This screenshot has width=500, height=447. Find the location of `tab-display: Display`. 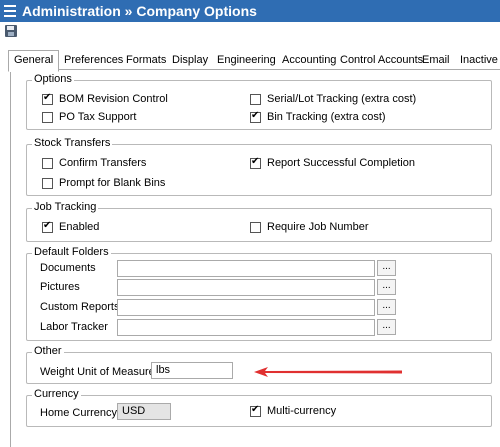

tab-display: Display is located at coordinates (190, 60).